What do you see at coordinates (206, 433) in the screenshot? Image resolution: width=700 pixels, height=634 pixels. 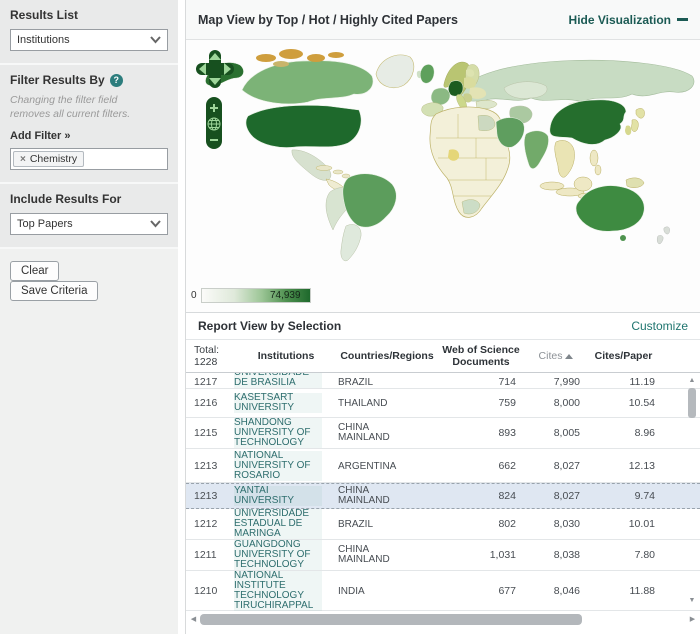 I see `rank-cell: 1215` at bounding box center [206, 433].